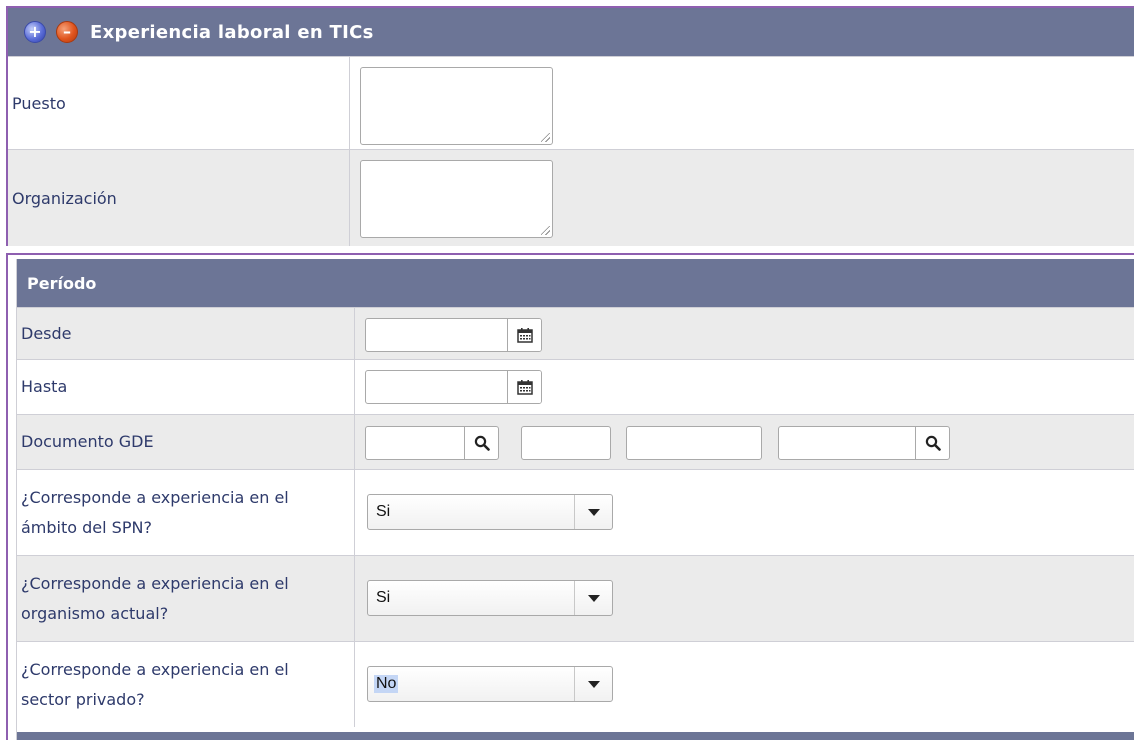 The height and width of the screenshot is (740, 1134). I want to click on hasta-date-input, so click(453, 387).